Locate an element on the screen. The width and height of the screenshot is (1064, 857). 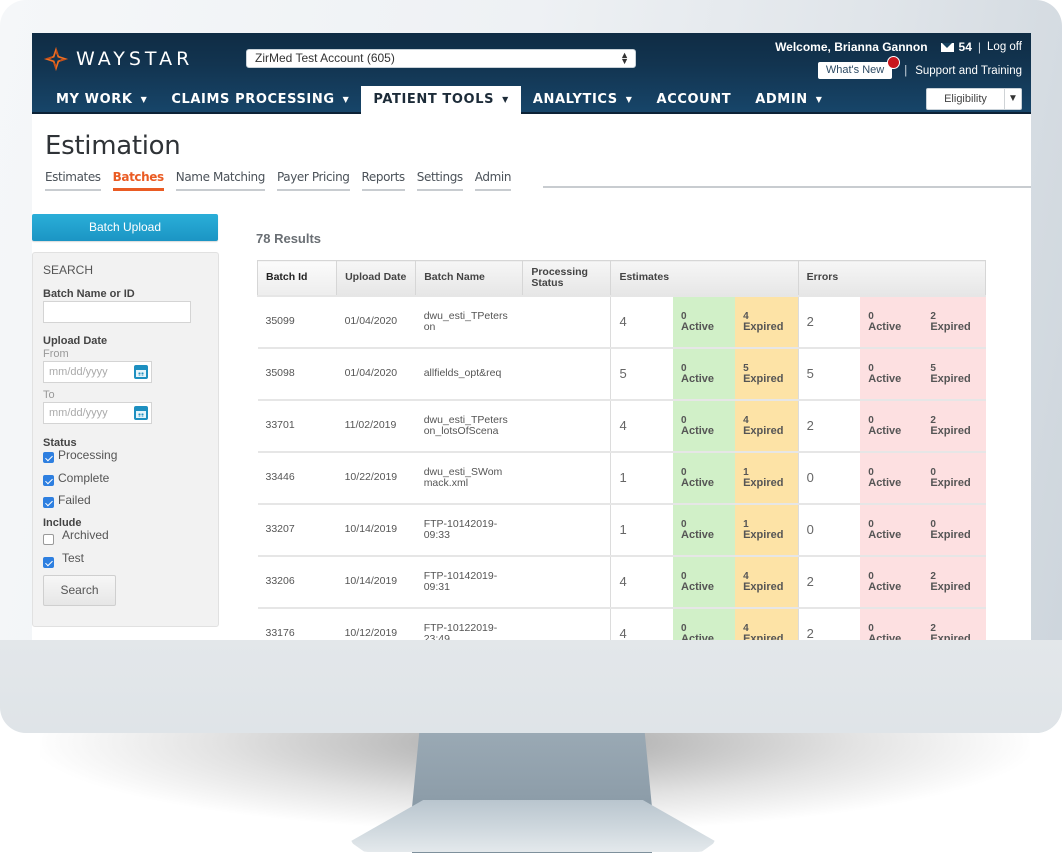
nav-admin: ADMIN ▼ is located at coordinates (788, 100).